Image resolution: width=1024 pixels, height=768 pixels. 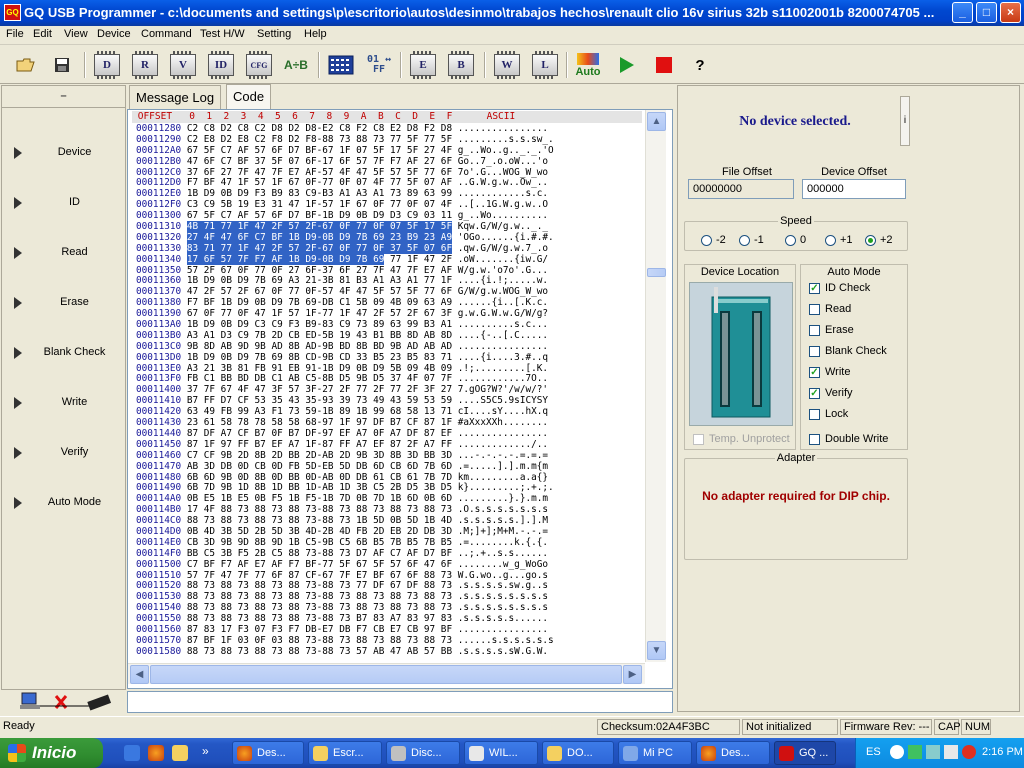 I want to click on device-offset-field: 000000, so click(x=854, y=189).